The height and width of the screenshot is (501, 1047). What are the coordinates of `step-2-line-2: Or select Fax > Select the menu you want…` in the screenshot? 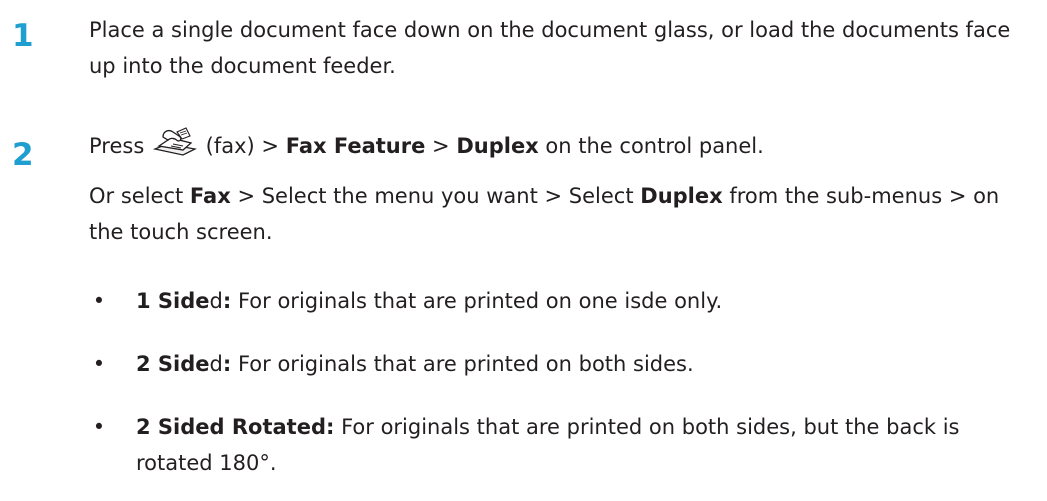 It's located at (559, 214).